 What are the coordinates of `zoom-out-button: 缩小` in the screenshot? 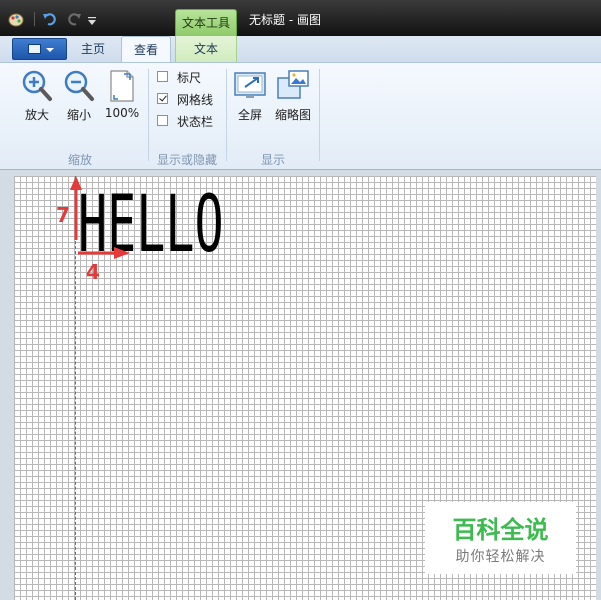 It's located at (79, 96).